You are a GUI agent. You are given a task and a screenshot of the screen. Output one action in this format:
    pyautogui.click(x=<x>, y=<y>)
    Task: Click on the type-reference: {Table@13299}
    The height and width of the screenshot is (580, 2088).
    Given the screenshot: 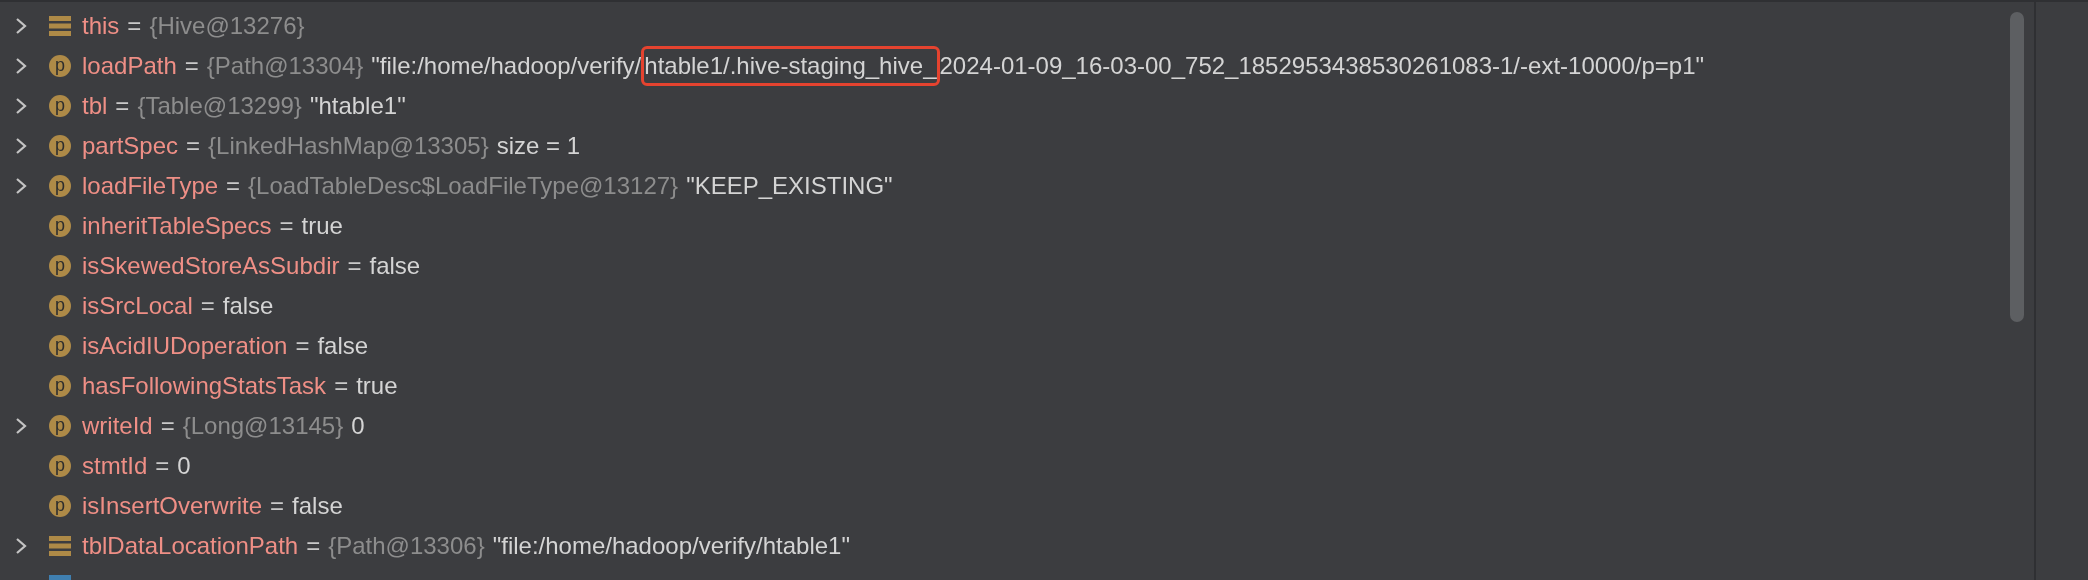 What is the action you would take?
    pyautogui.click(x=219, y=106)
    